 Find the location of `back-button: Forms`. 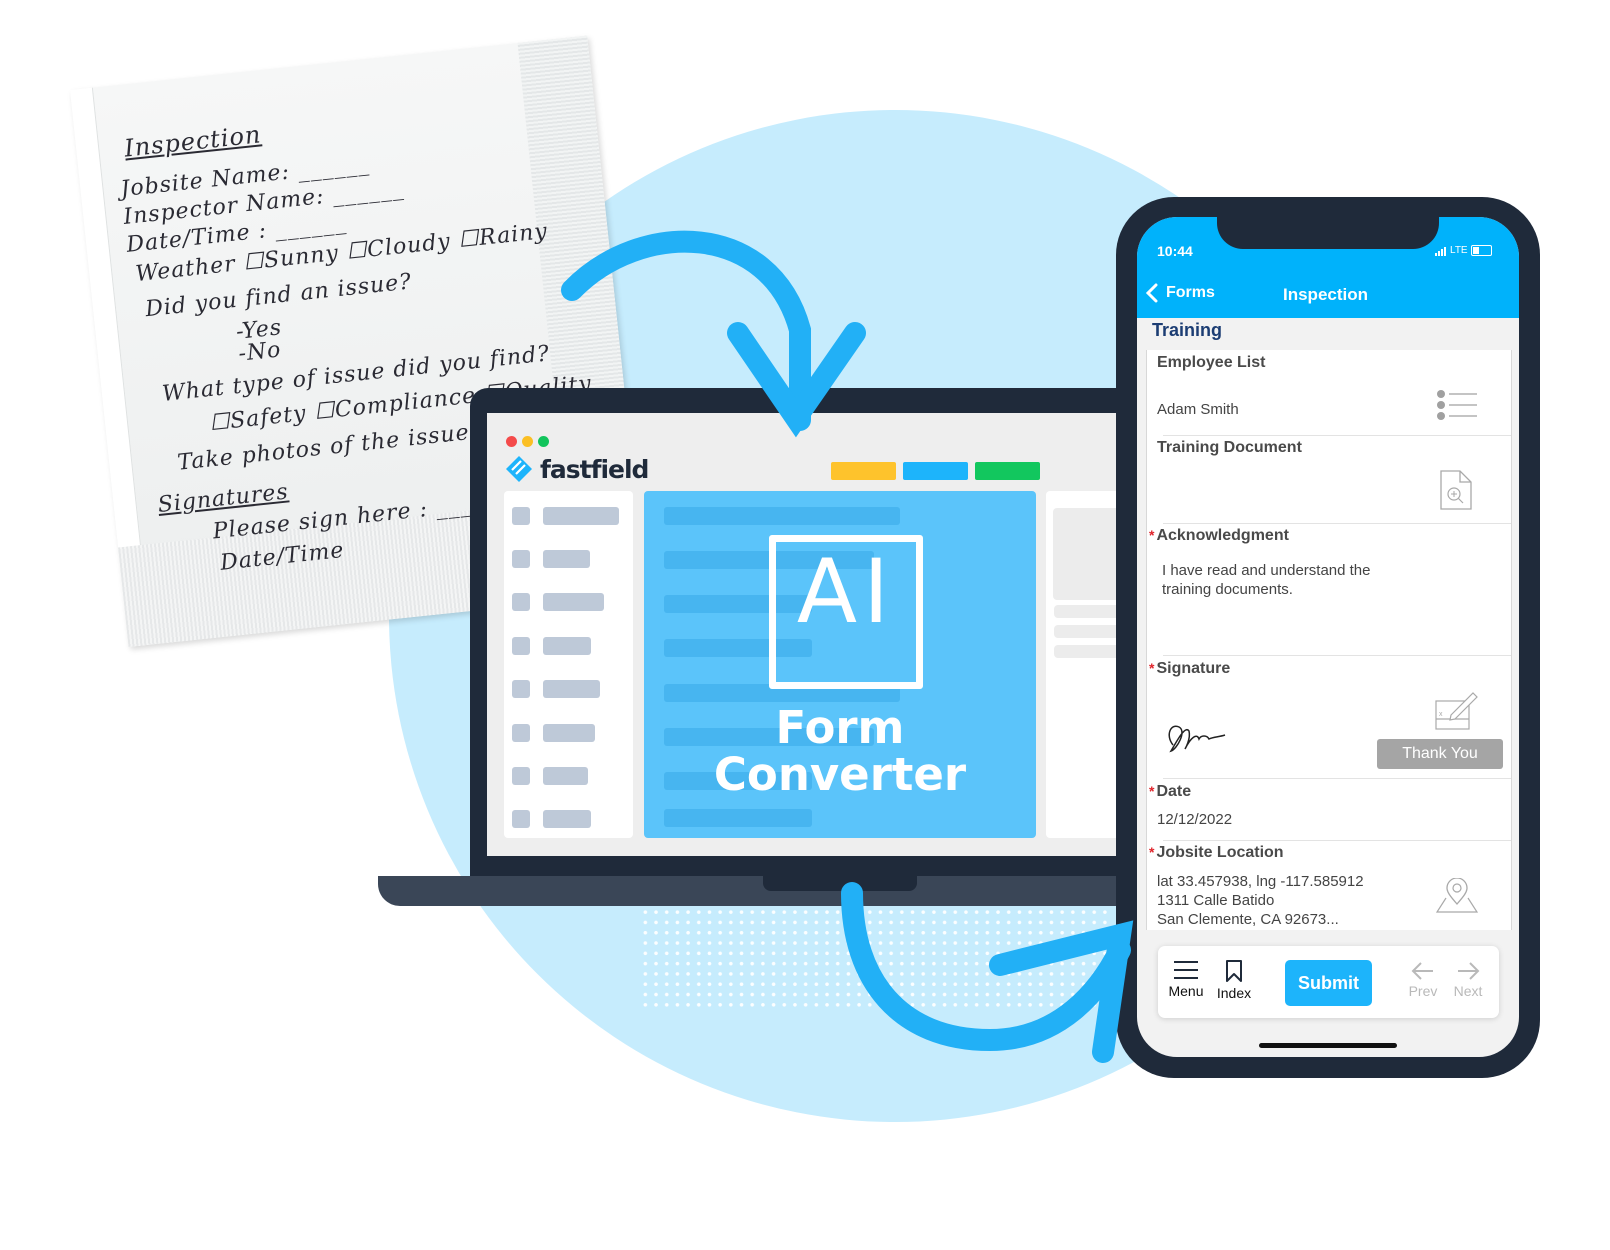

back-button: Forms is located at coordinates (1180, 293).